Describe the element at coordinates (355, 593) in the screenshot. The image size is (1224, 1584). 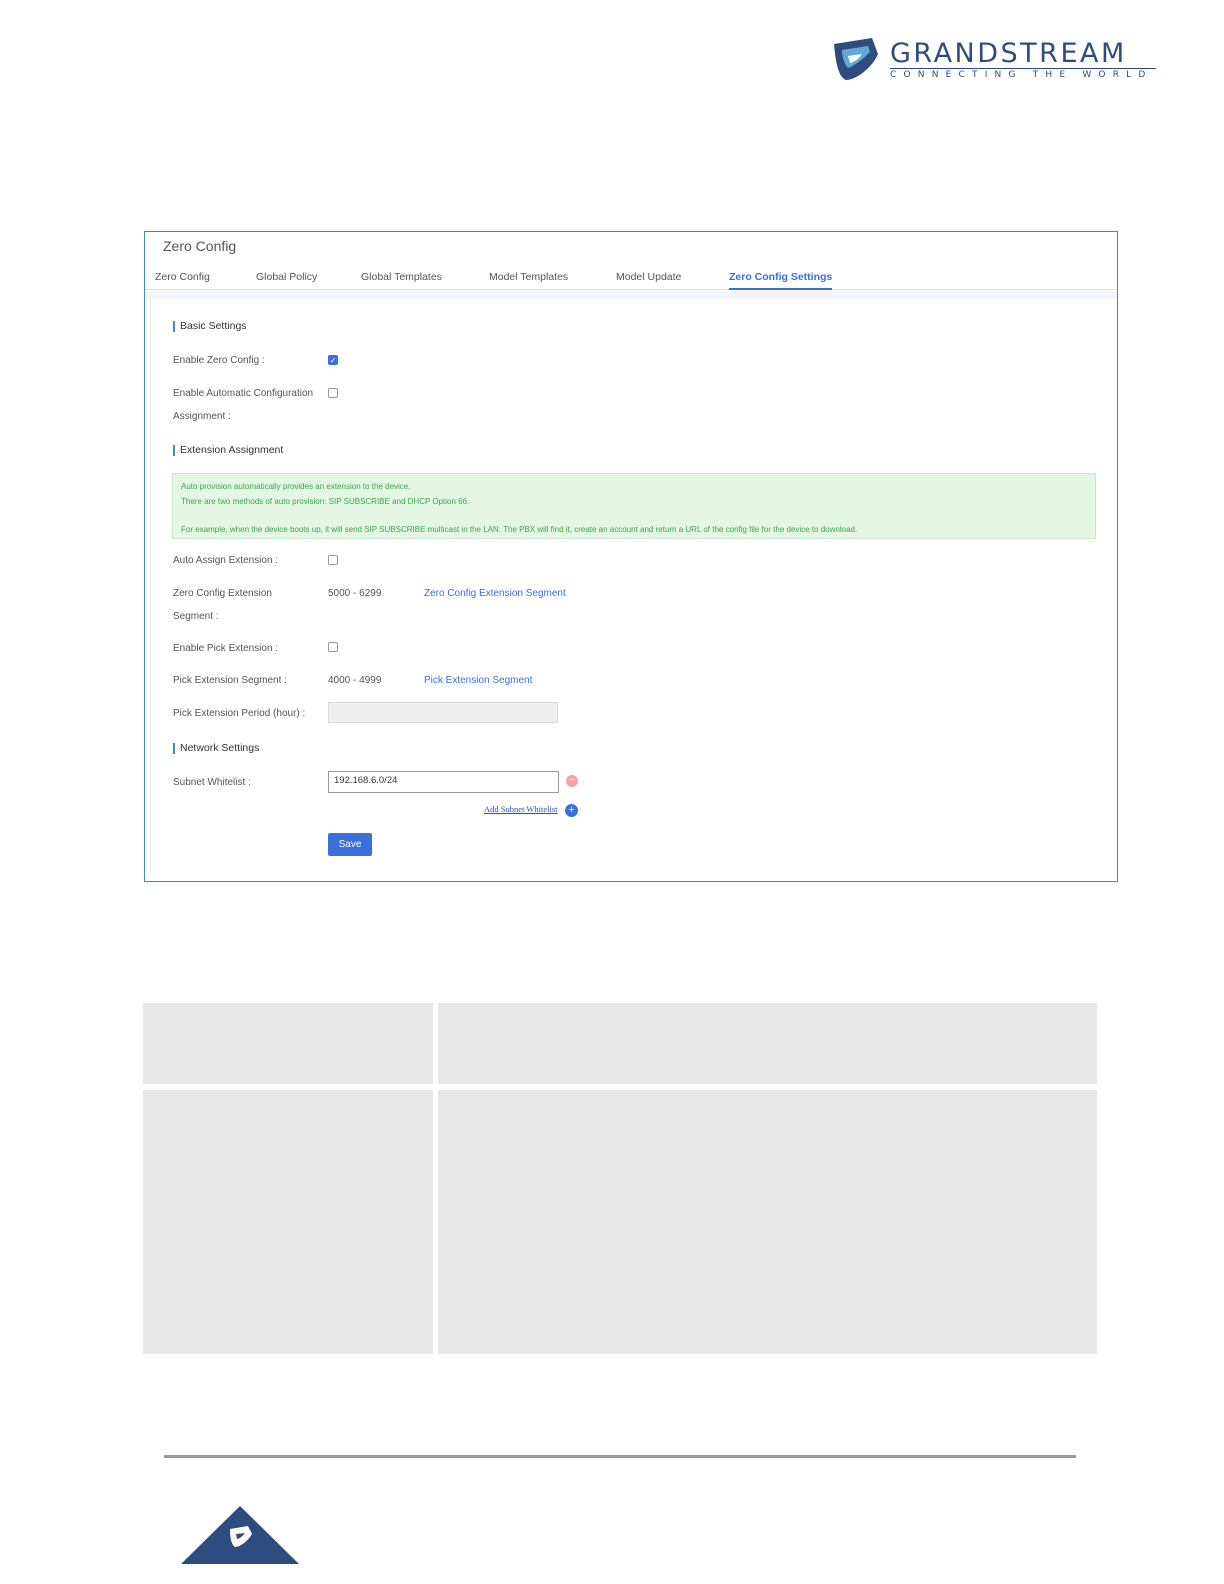
I see `segment-value: 5000 - 6299` at that location.